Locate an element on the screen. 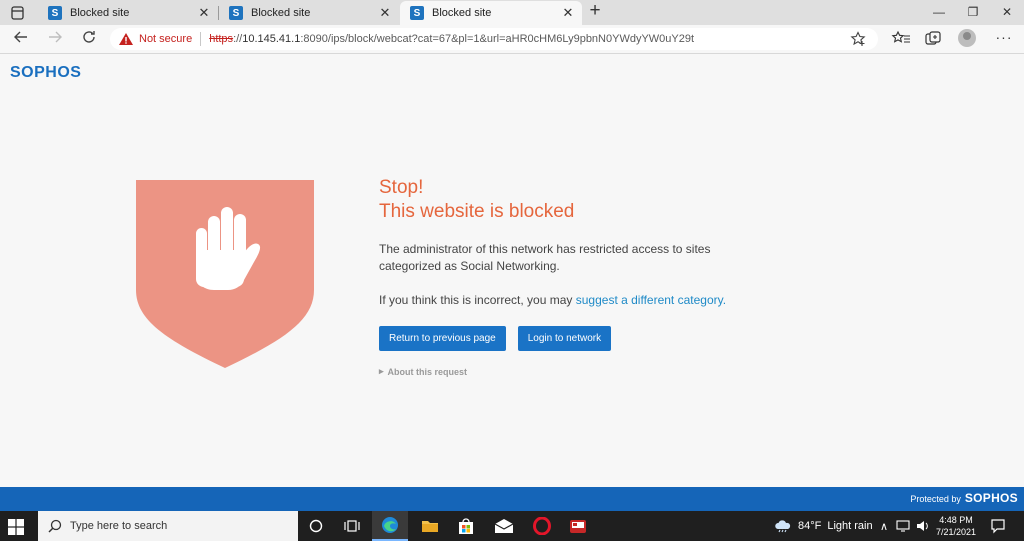 This screenshot has height=541, width=1024. weather-description: Light rain is located at coordinates (850, 526).